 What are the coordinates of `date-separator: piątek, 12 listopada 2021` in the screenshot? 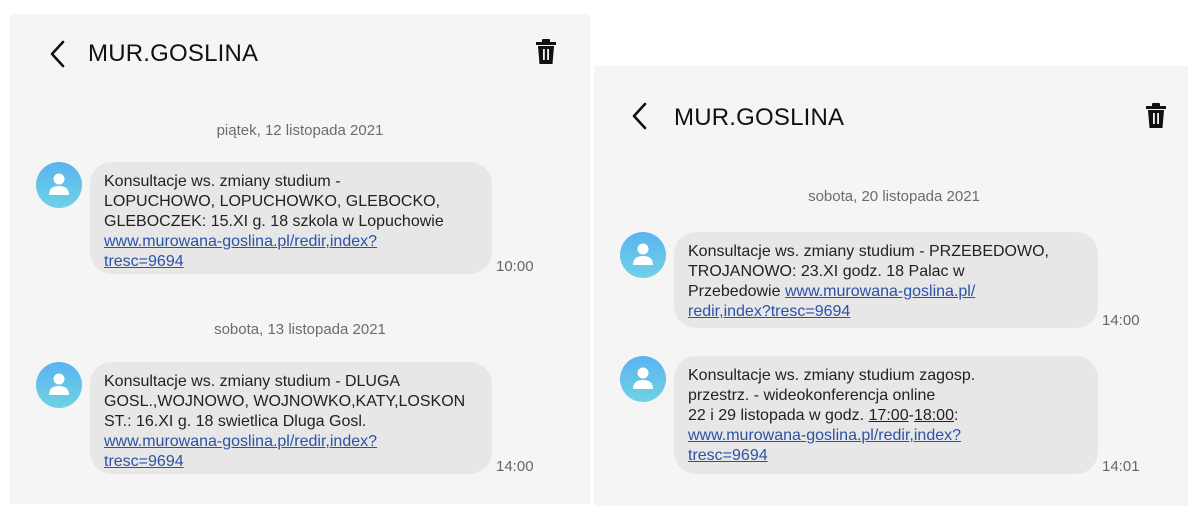 It's located at (300, 130).